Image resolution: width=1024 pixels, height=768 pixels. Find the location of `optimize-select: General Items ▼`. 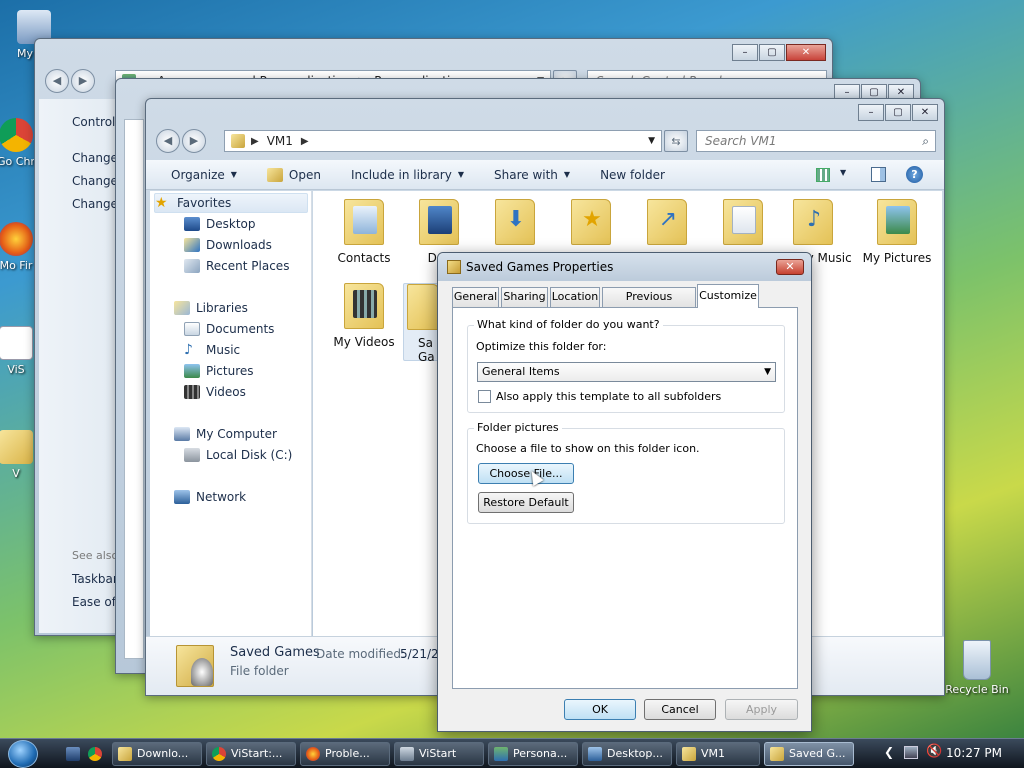

optimize-select: General Items ▼ is located at coordinates (626, 372).